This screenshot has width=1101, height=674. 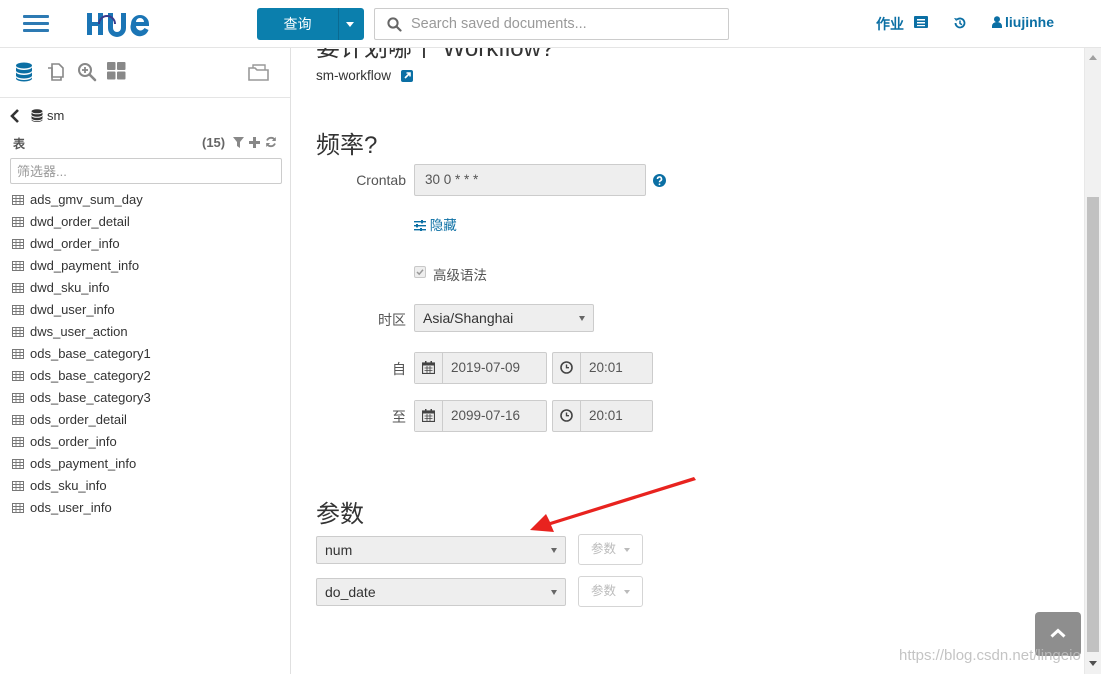 I want to click on table-filter-input, so click(x=146, y=171).